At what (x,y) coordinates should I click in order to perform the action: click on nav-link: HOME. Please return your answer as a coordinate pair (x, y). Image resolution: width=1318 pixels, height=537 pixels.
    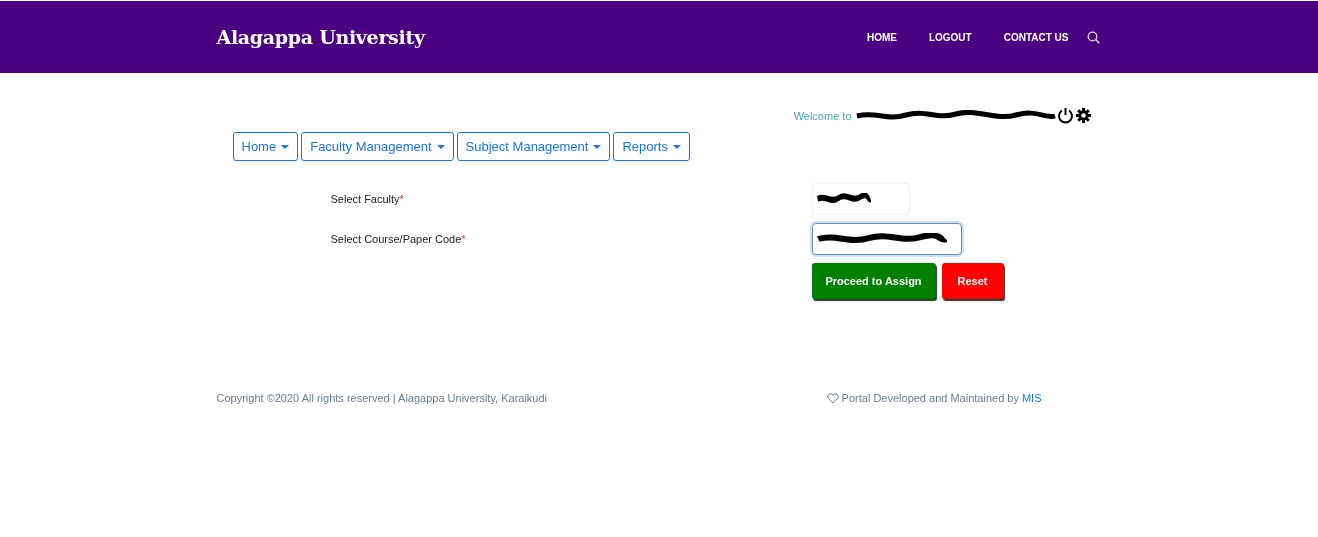
    Looking at the image, I should click on (881, 37).